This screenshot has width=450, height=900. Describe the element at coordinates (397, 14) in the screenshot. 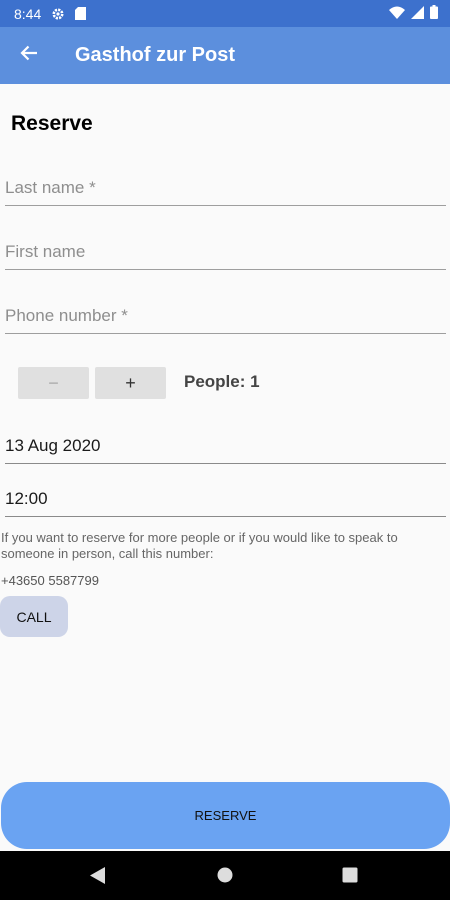

I see `wifi-icon` at that location.